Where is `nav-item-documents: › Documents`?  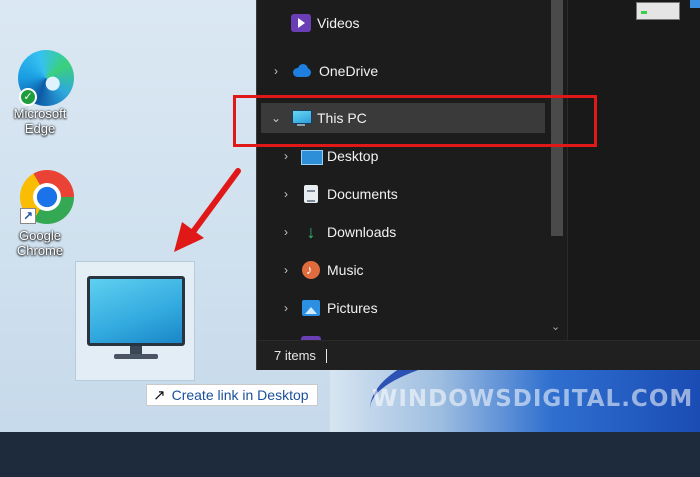
nav-item-documents: › Documents is located at coordinates (412, 194).